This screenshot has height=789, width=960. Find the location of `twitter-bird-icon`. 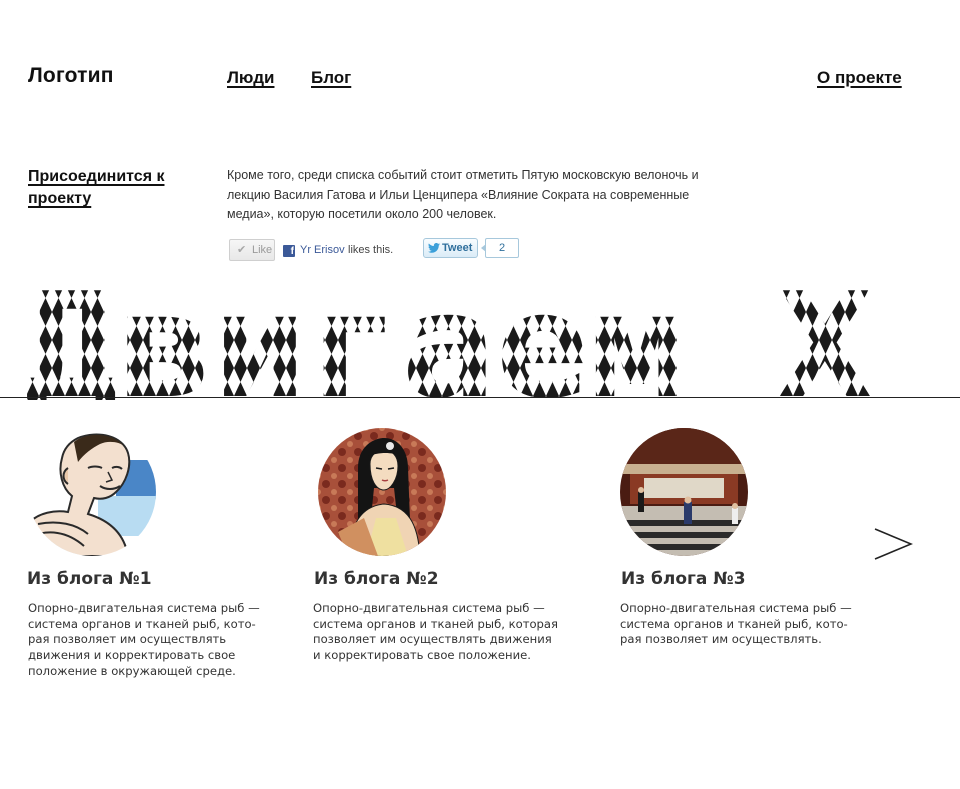

twitter-bird-icon is located at coordinates (434, 248).